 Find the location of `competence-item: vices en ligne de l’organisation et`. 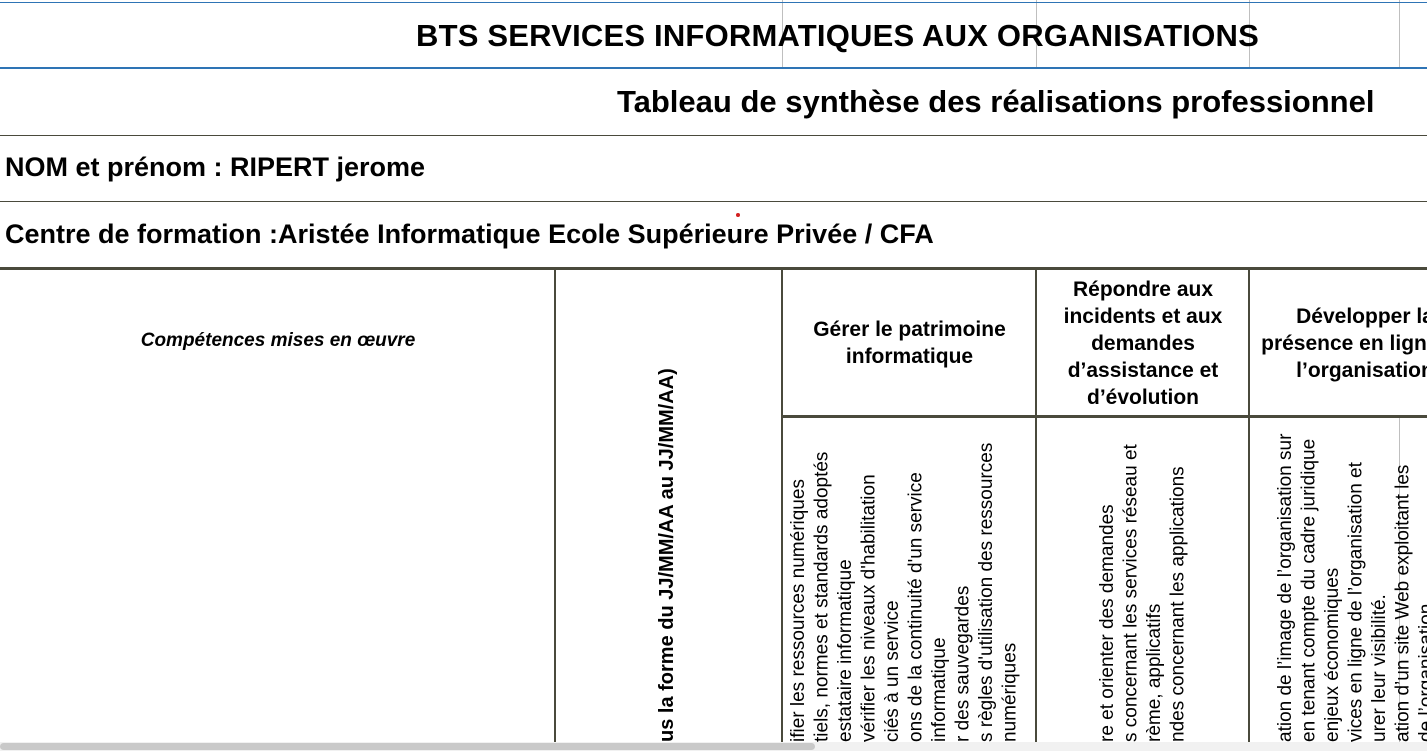

competence-item: vices en ligne de l’organisation et is located at coordinates (1356, 602).